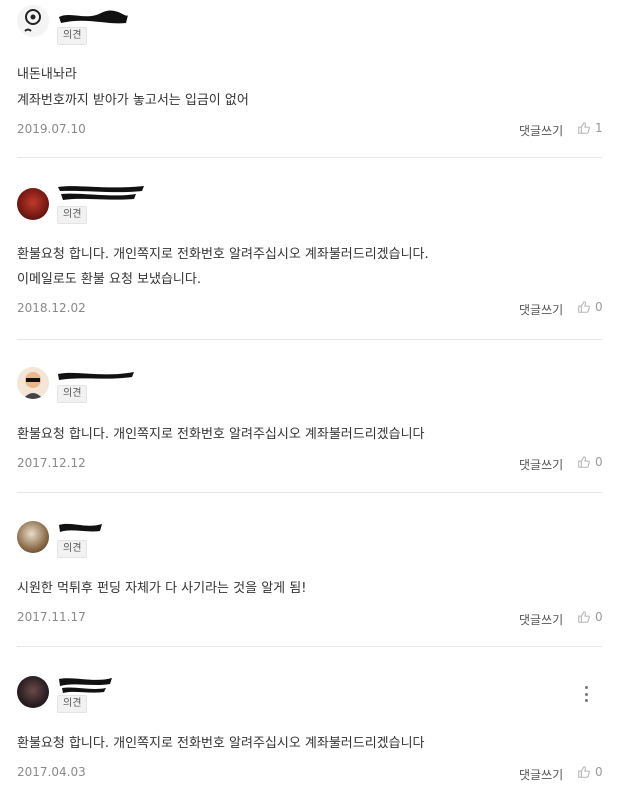 Image resolution: width=625 pixels, height=790 pixels. I want to click on redacted-username, so click(85, 685).